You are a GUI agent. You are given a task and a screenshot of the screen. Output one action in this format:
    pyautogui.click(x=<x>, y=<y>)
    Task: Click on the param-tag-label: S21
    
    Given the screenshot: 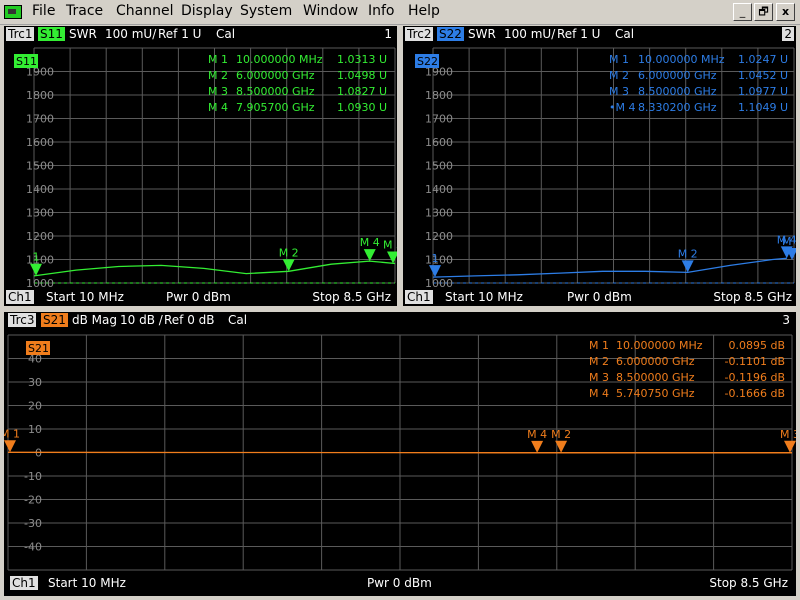 What is the action you would take?
    pyautogui.click(x=38, y=348)
    